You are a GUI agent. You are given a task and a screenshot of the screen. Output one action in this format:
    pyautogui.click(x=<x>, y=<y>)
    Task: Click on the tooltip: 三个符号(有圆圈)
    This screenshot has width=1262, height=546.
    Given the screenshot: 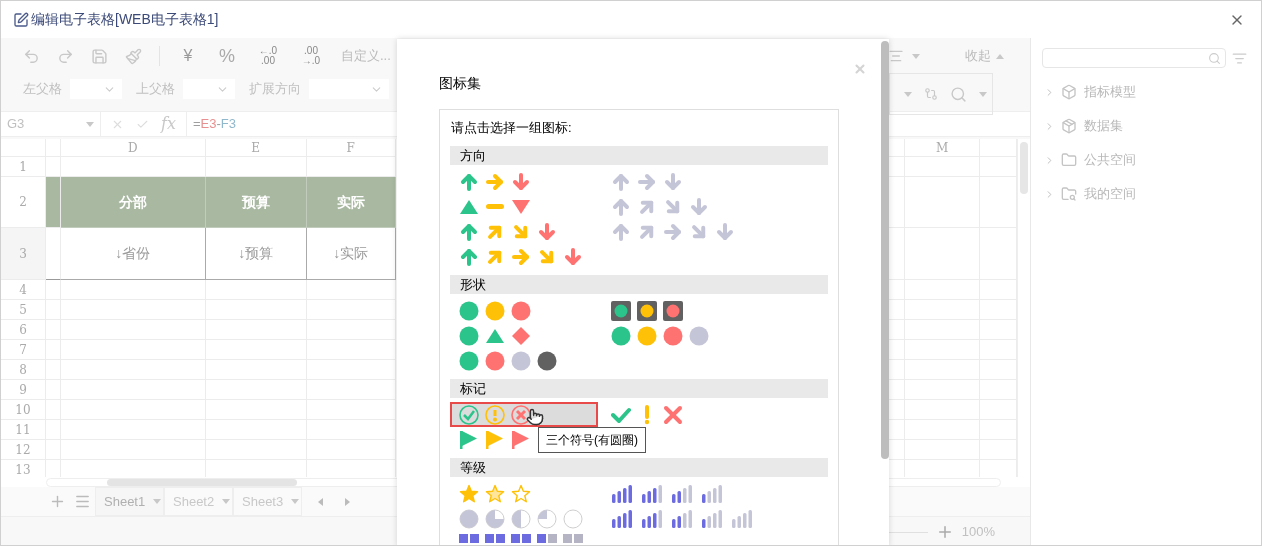 What is the action you would take?
    pyautogui.click(x=592, y=440)
    